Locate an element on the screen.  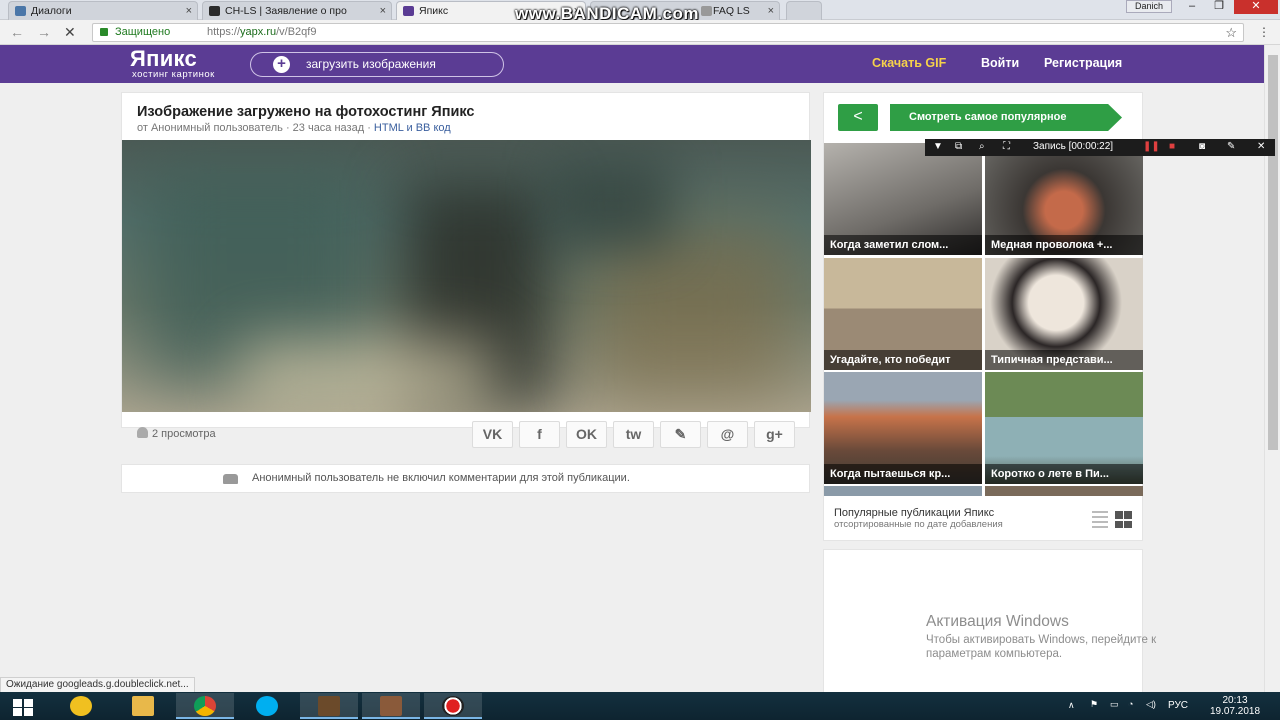
html-bb-code-link: HTML и BB код is located at coordinates (412, 128).